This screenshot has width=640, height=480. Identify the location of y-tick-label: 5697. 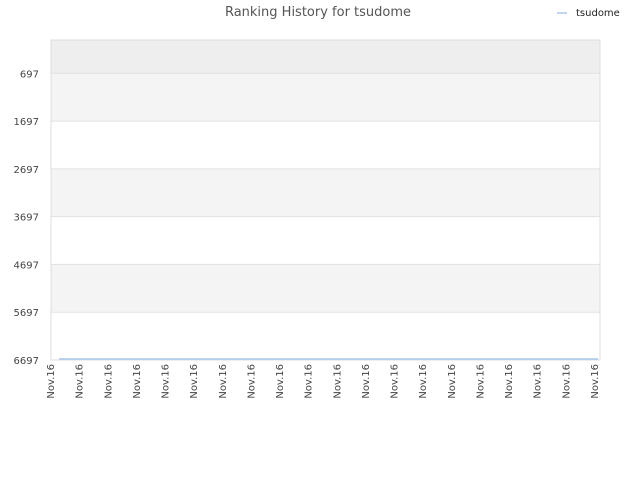
(26, 313).